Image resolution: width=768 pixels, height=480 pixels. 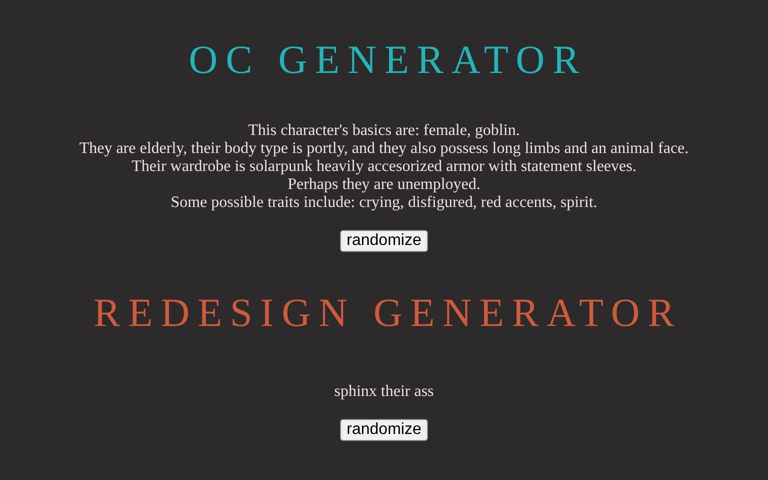 I want to click on description-text: Some possible traits include: crying, disfigured, red accents, spirit., so click(x=384, y=203).